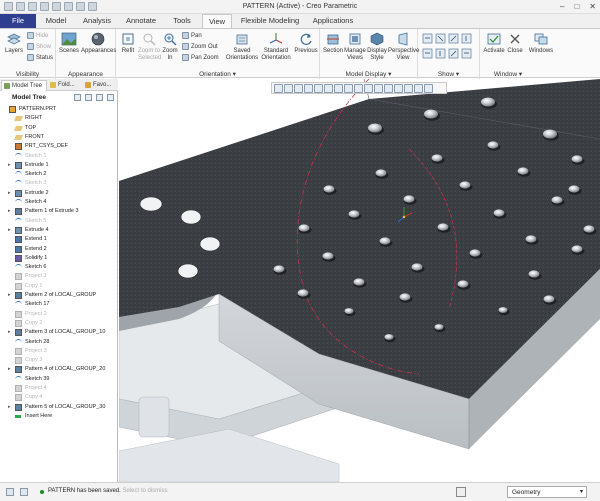 The image size is (600, 501). What do you see at coordinates (576, 6) in the screenshot?
I see `maximize-icon: □` at bounding box center [576, 6].